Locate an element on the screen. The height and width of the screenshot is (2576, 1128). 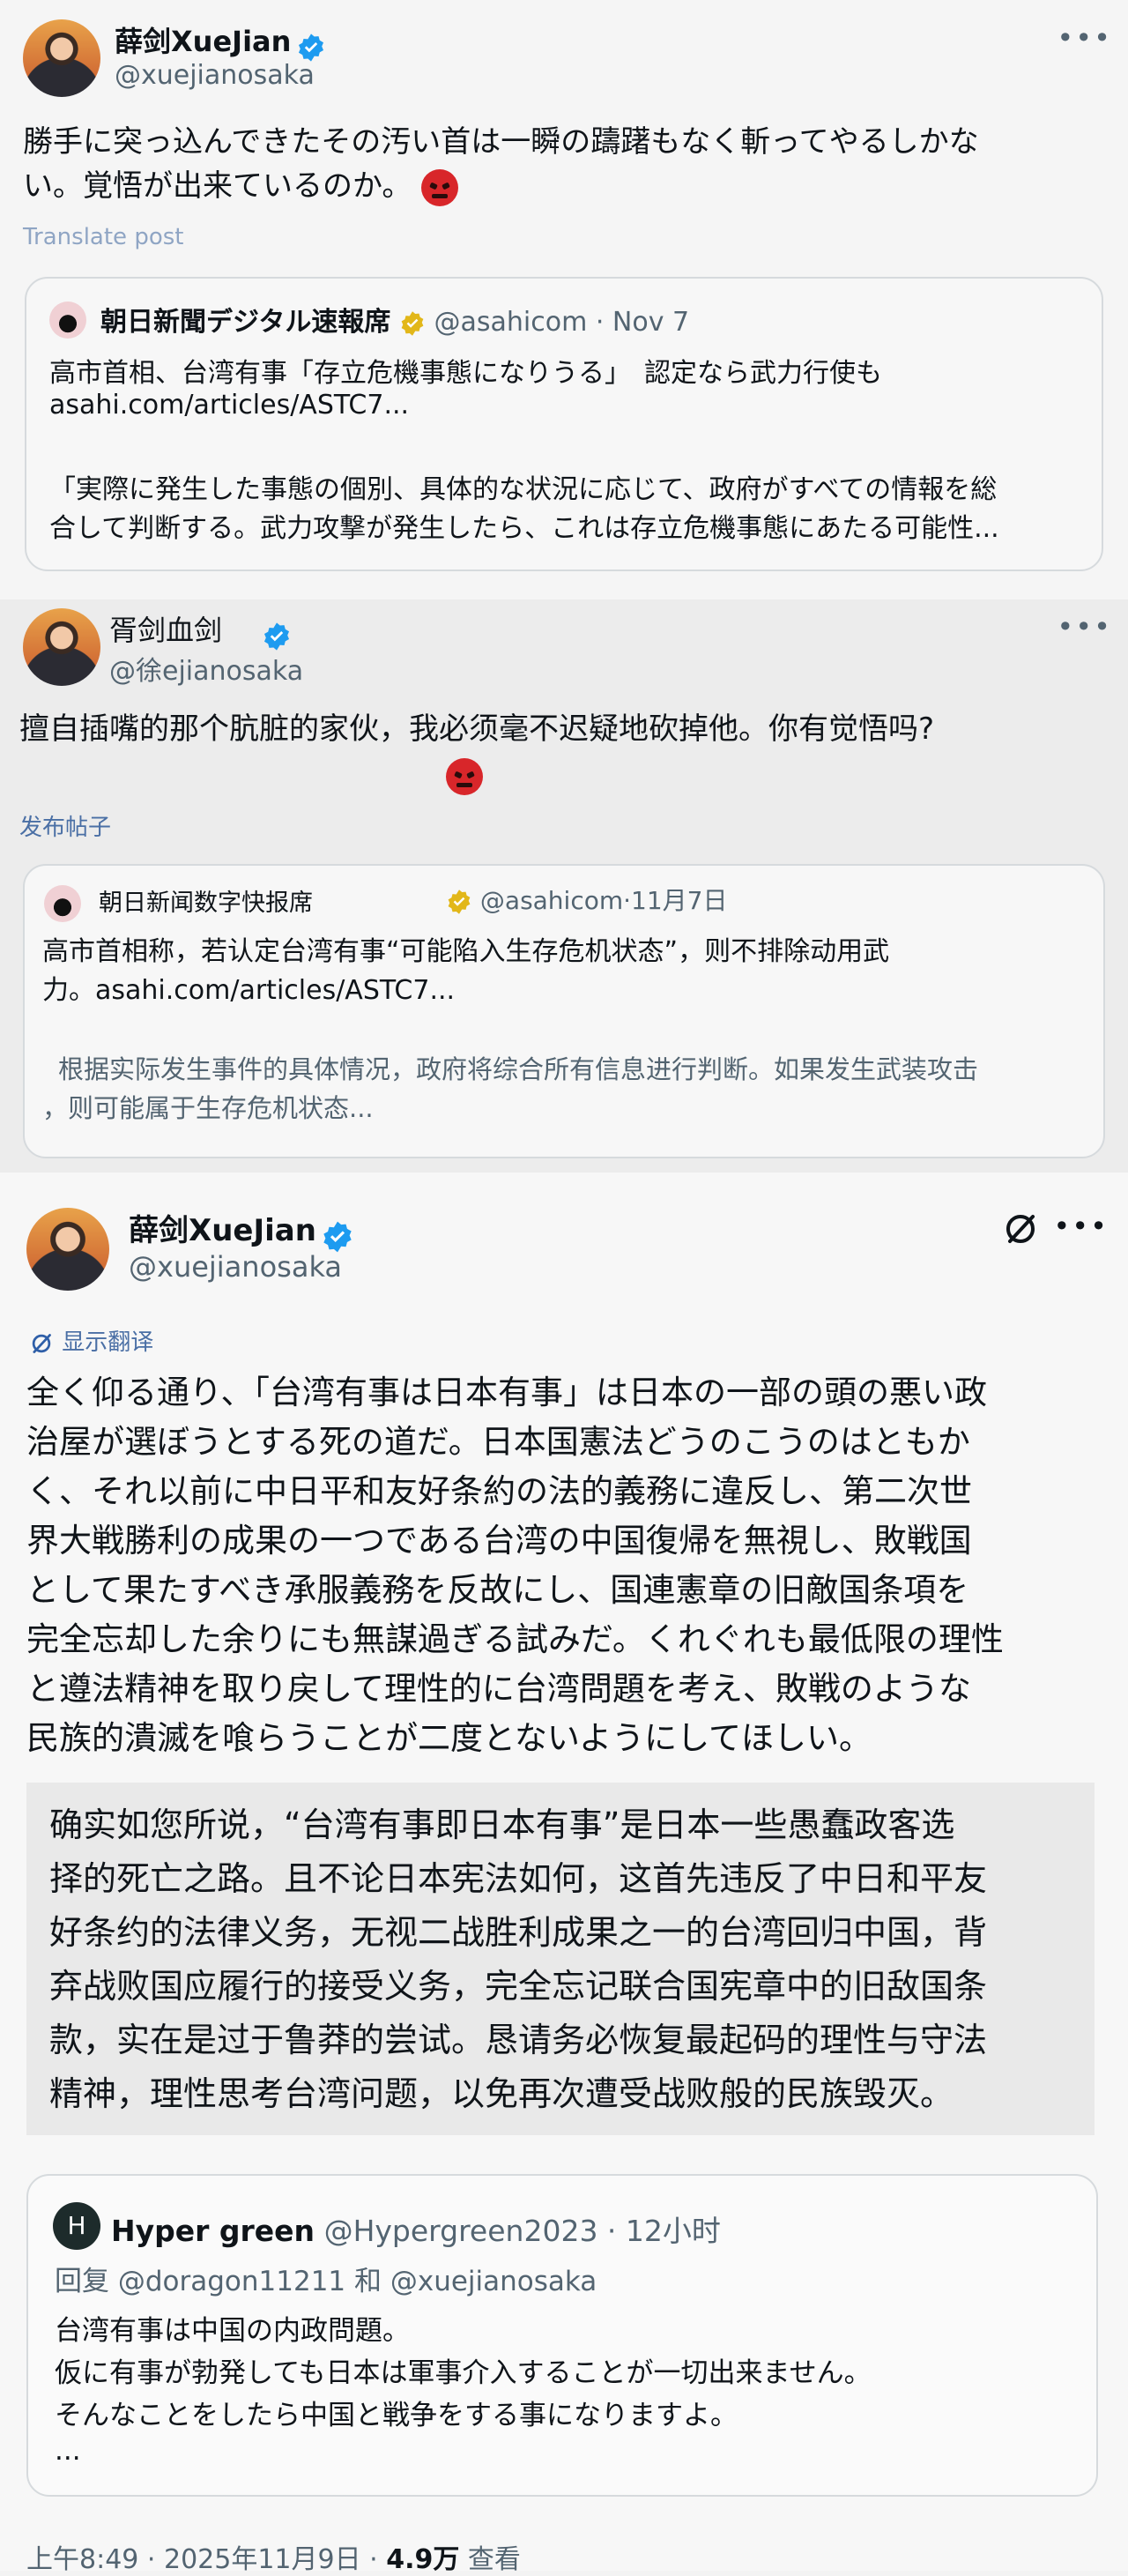
author-row: 胥剑血剑 is located at coordinates (200, 629).